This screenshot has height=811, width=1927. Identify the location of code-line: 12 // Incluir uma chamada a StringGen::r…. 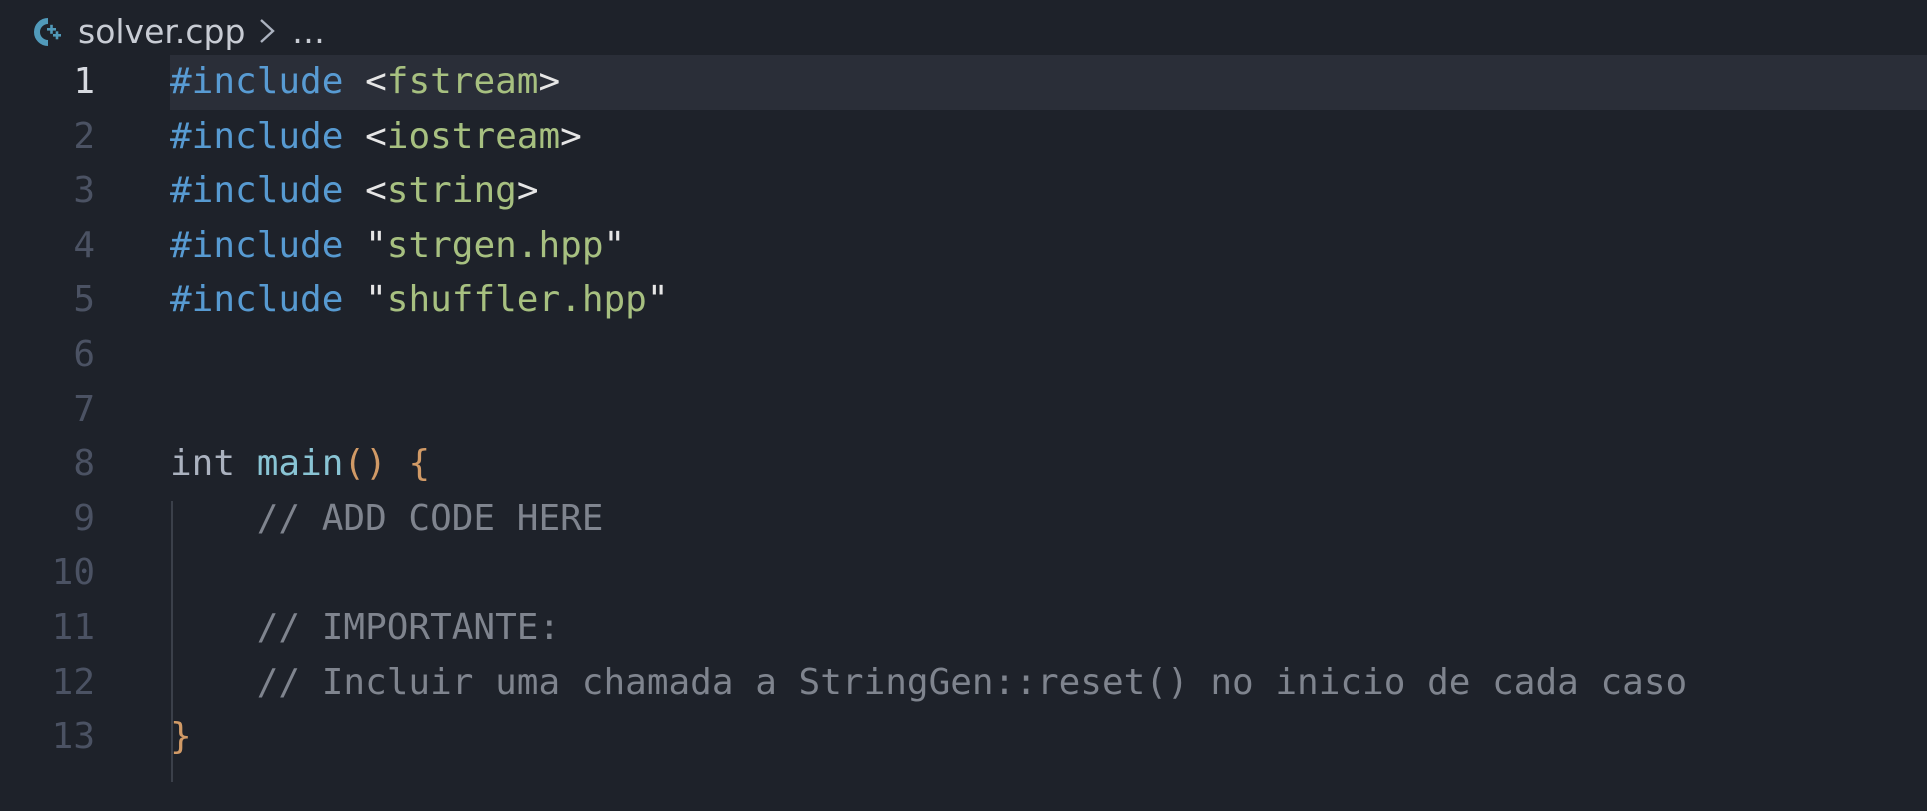
(963, 683).